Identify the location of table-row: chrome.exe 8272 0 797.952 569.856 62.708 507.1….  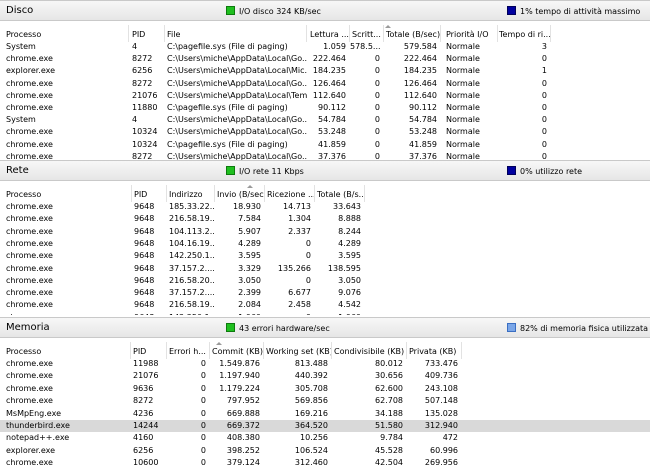
(325, 401).